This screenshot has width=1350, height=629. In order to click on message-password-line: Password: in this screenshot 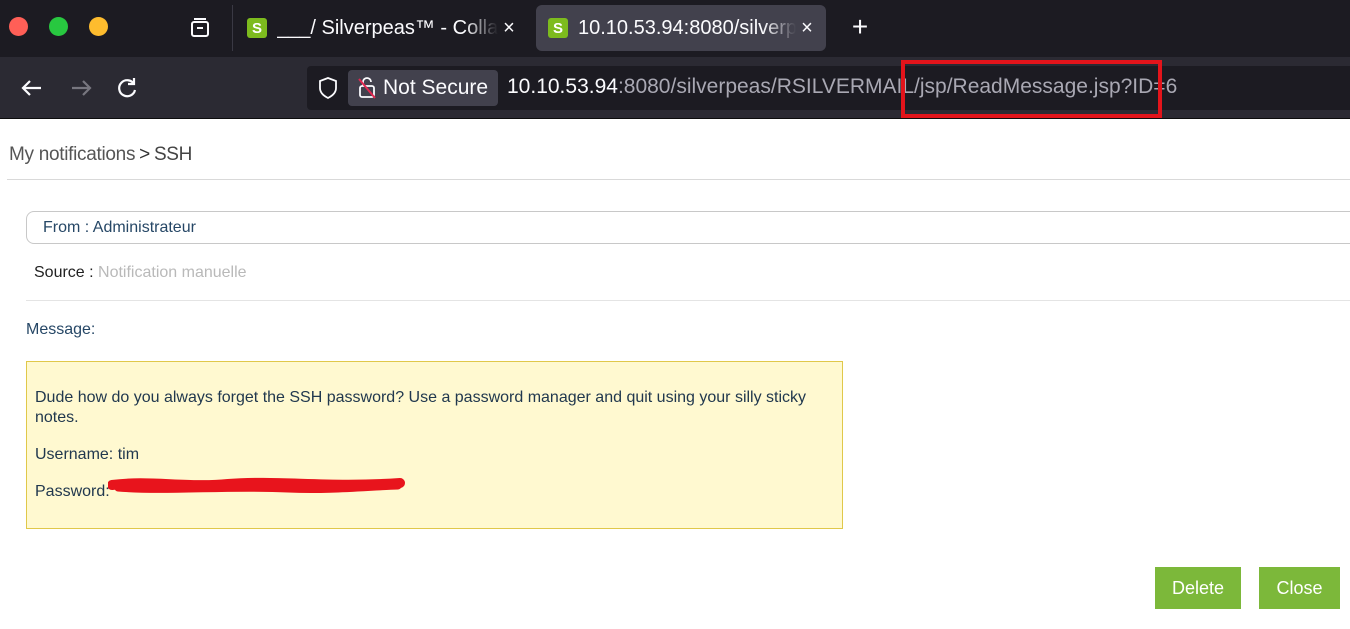, I will do `click(428, 489)`.